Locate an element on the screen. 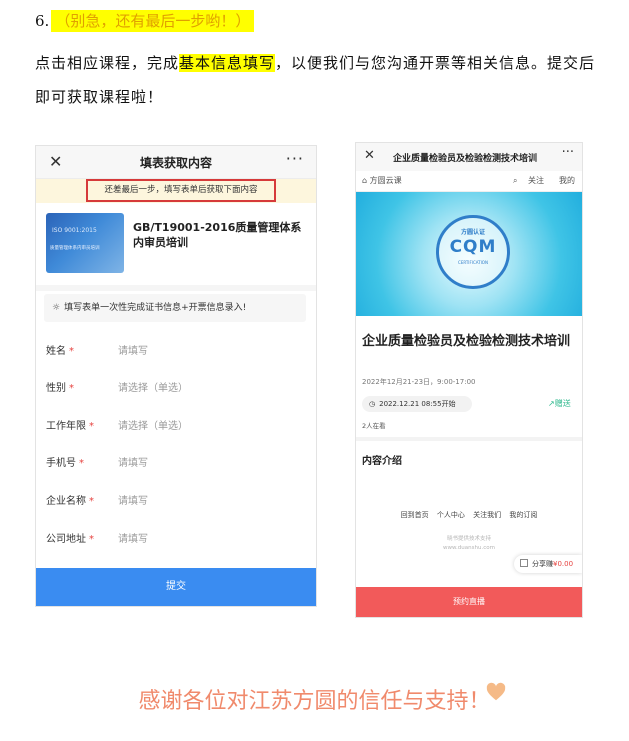 Image resolution: width=629 pixels, height=741 pixels. field-label: 工作年限 * is located at coordinates (70, 426).